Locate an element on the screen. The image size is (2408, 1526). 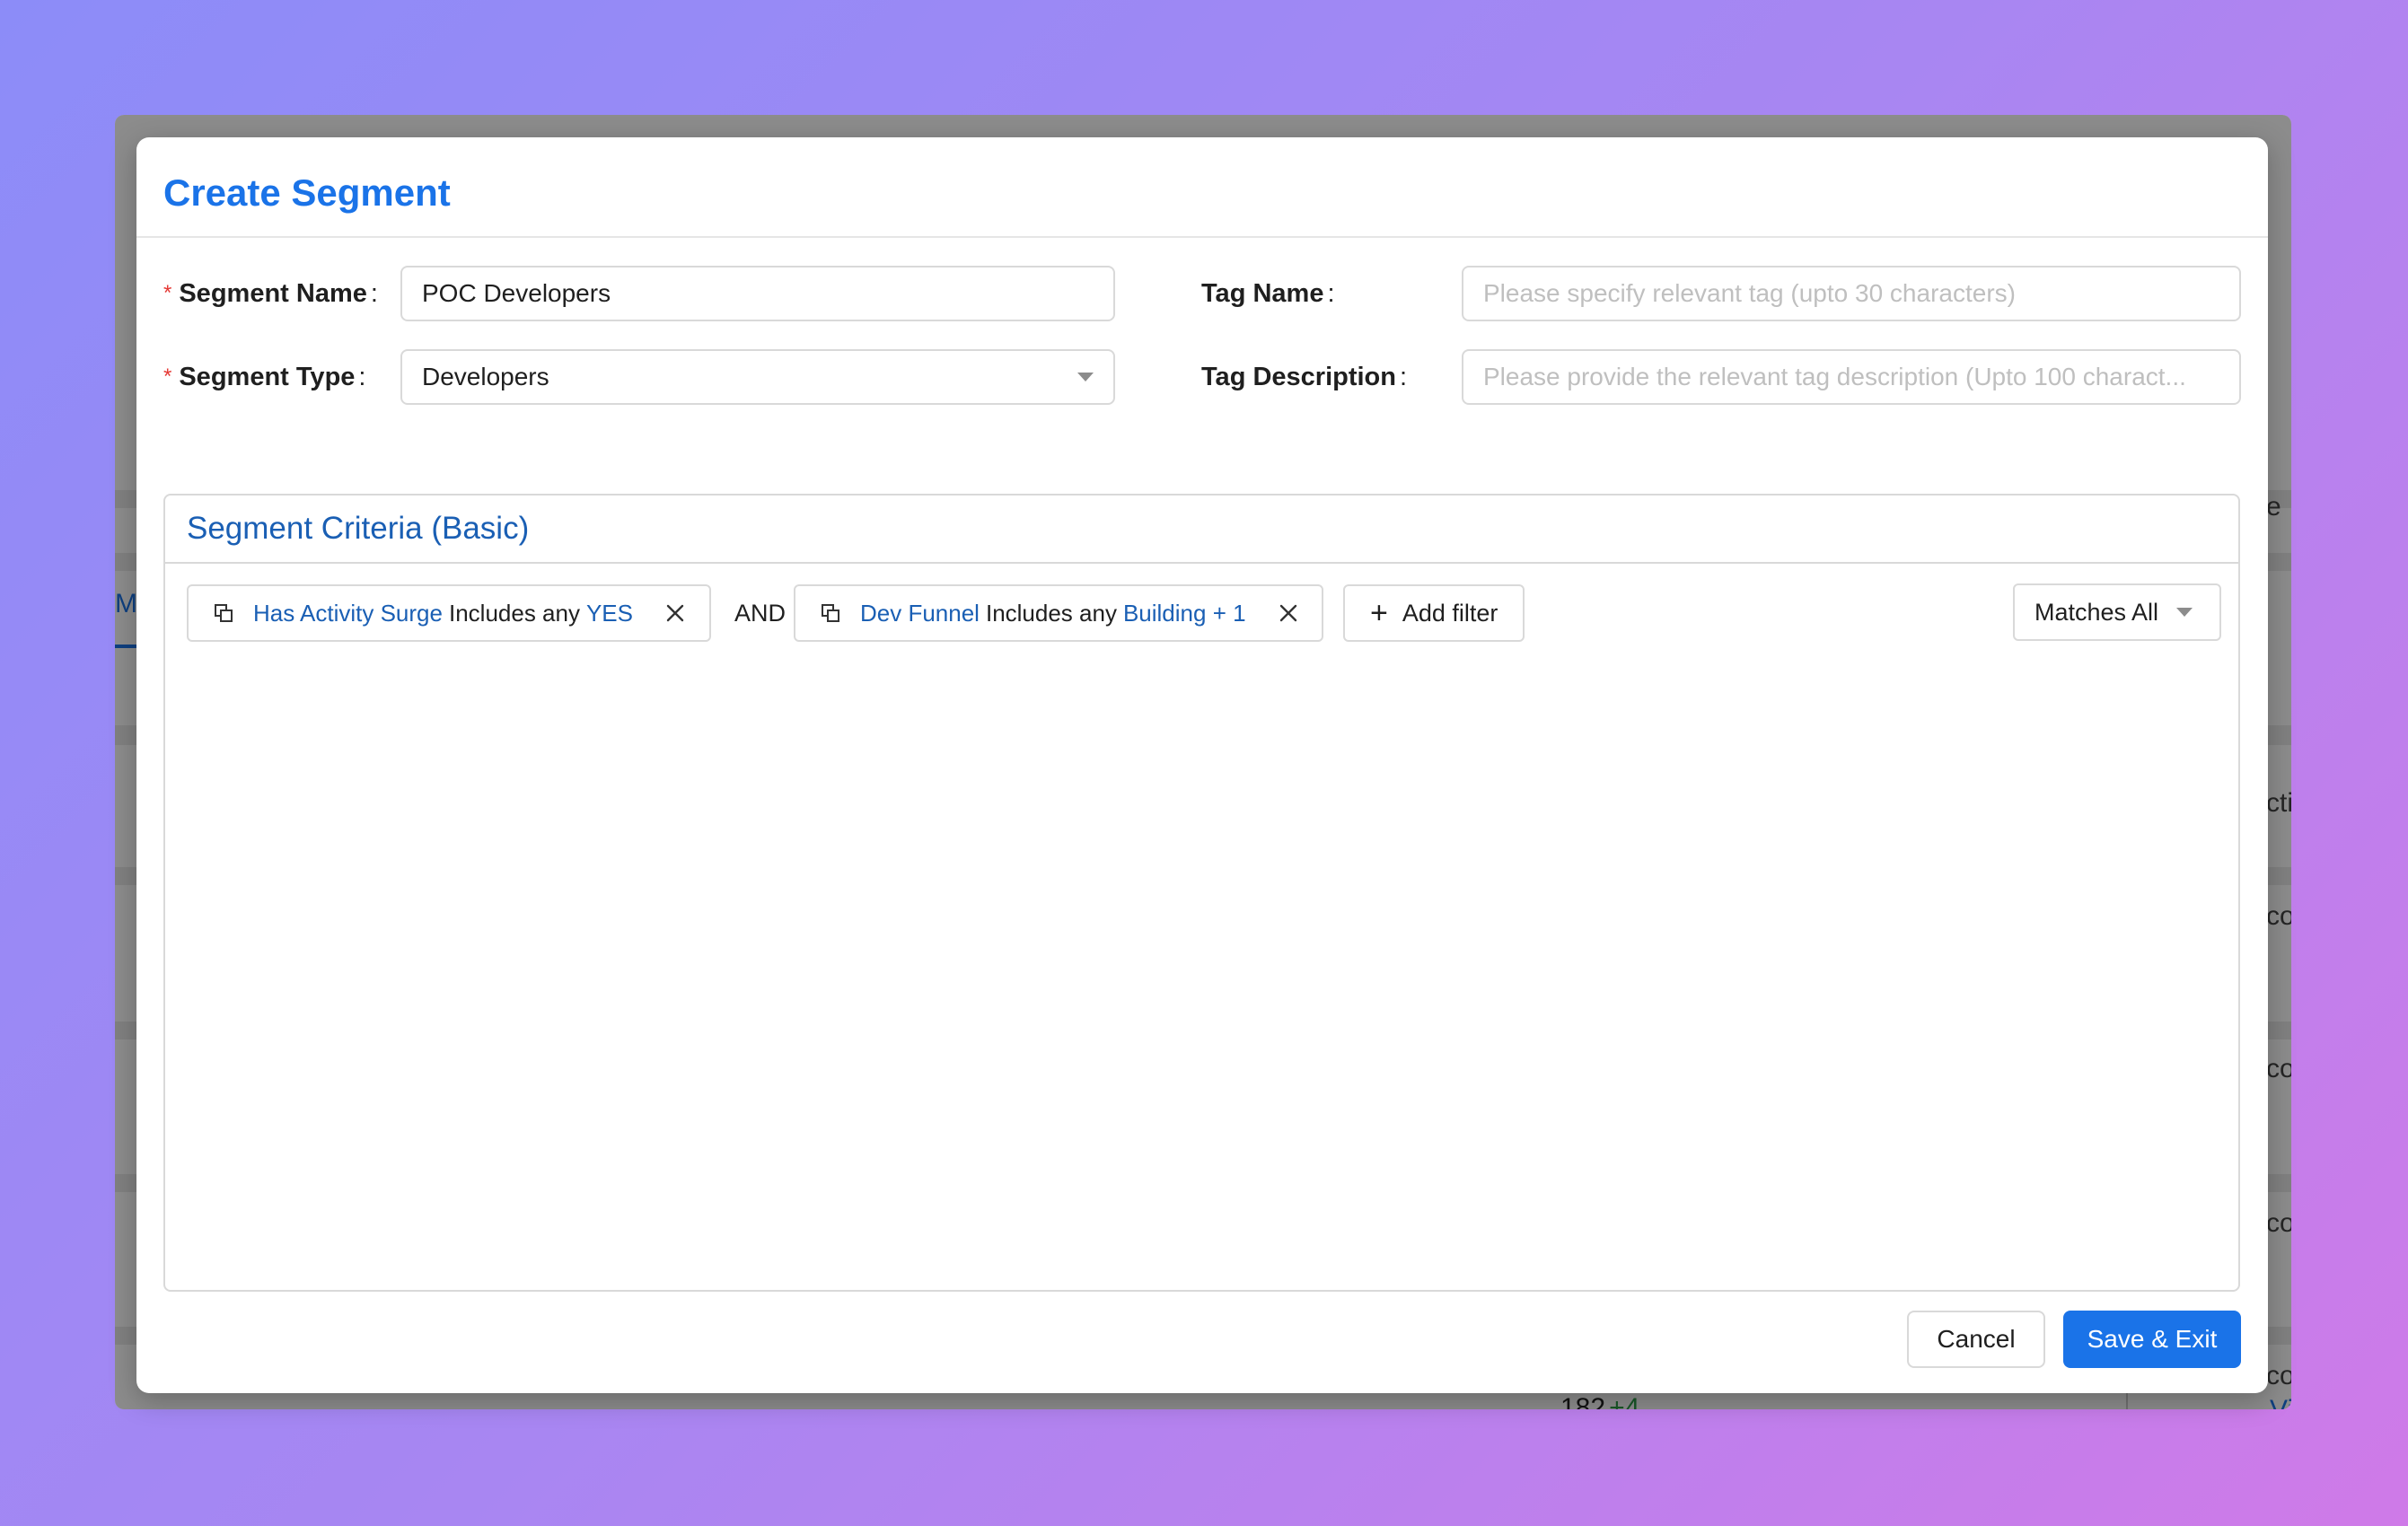
filter-conjunction: AND is located at coordinates (761, 613).